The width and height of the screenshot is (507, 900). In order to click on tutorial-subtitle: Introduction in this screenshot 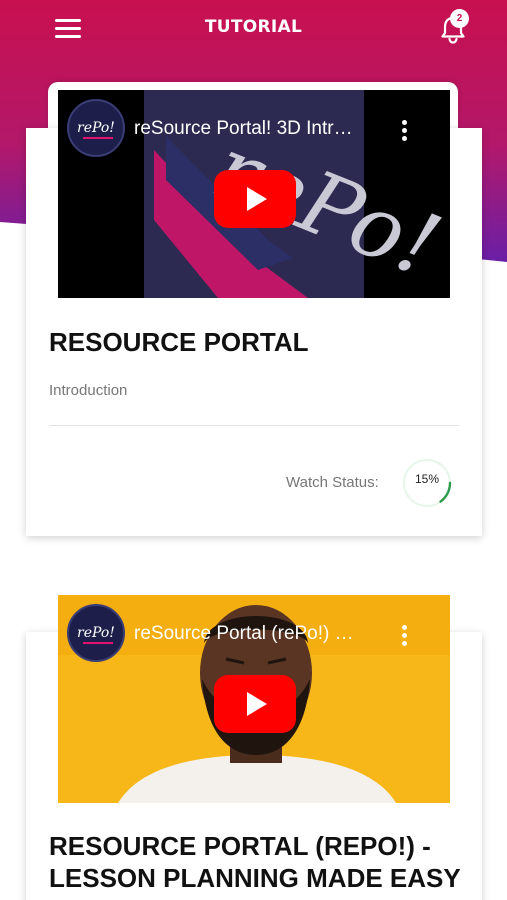, I will do `click(88, 390)`.